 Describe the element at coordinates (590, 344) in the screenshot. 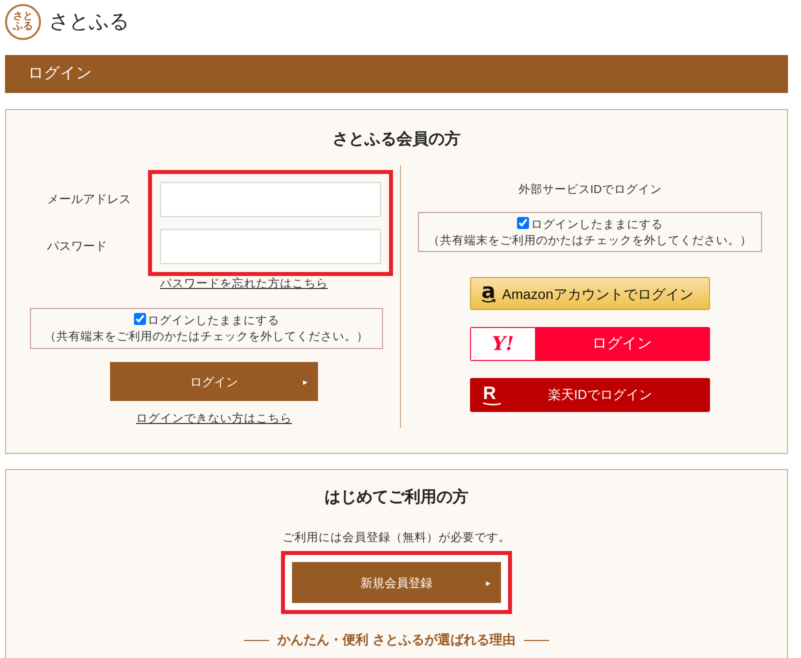

I see `external-login-button: Y! ログイン` at that location.